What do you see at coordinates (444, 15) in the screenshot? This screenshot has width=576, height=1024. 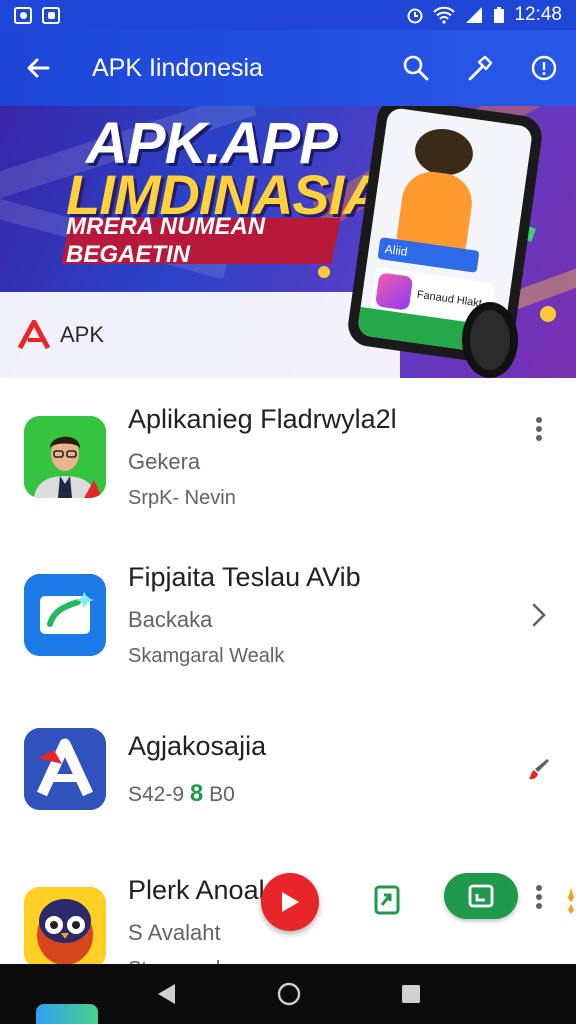 I see `wifi-icon` at bounding box center [444, 15].